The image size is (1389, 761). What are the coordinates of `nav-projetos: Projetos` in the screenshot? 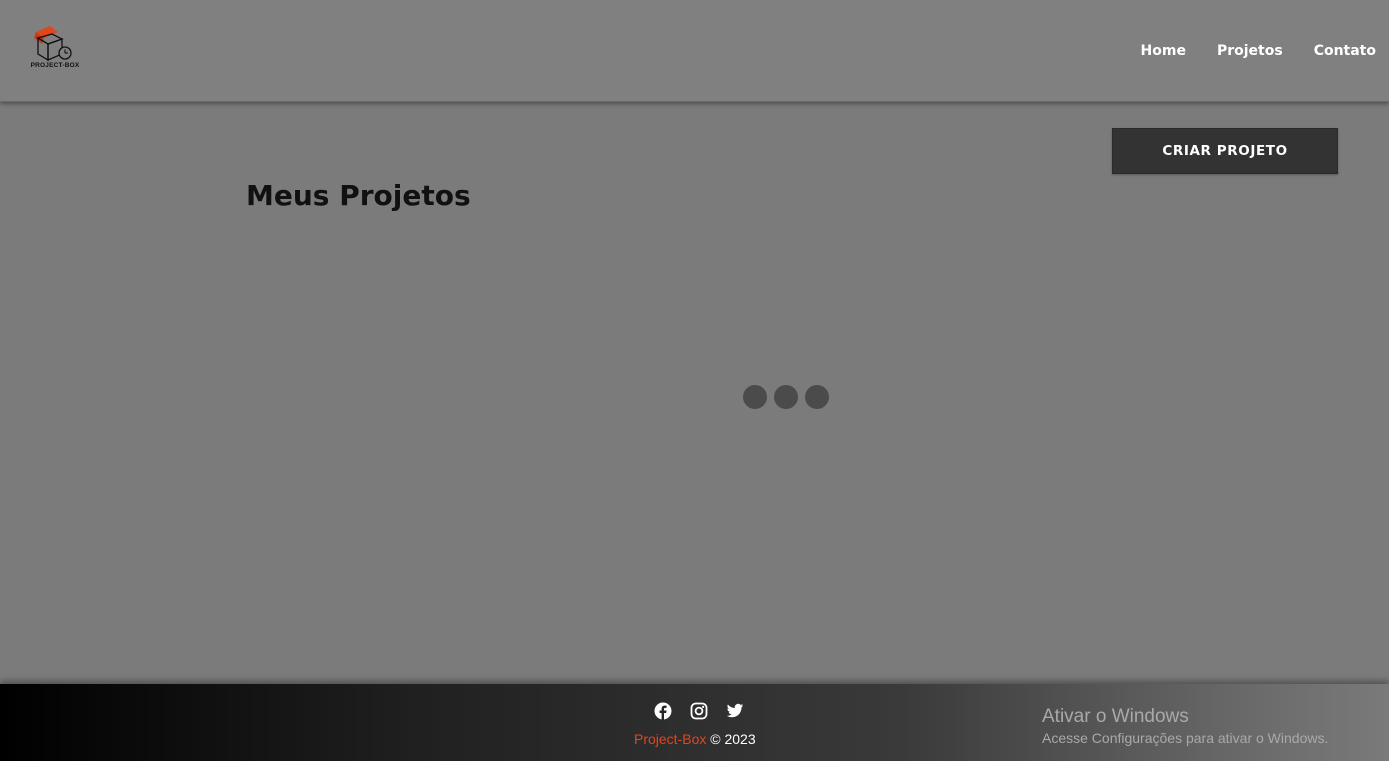 It's located at (1250, 51).